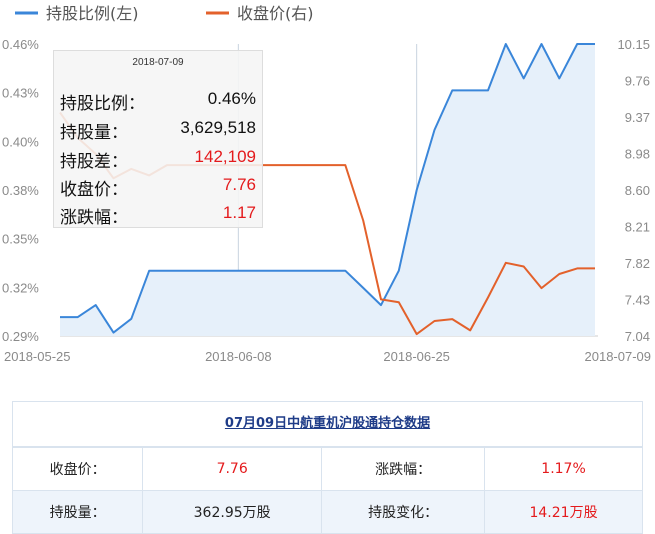  What do you see at coordinates (158, 160) in the screenshot?
I see `tooltip-row-diff: 持股差： 142,109` at bounding box center [158, 160].